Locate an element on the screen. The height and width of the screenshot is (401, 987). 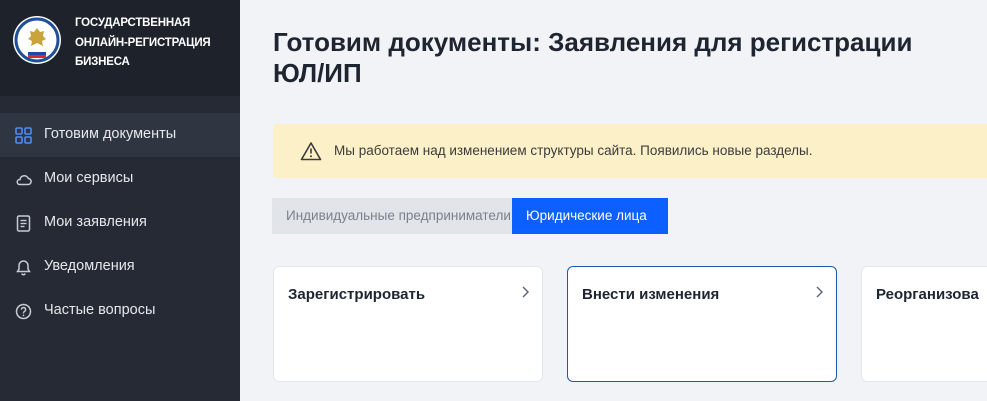
card-make-changes: Внести изменения is located at coordinates (702, 324).